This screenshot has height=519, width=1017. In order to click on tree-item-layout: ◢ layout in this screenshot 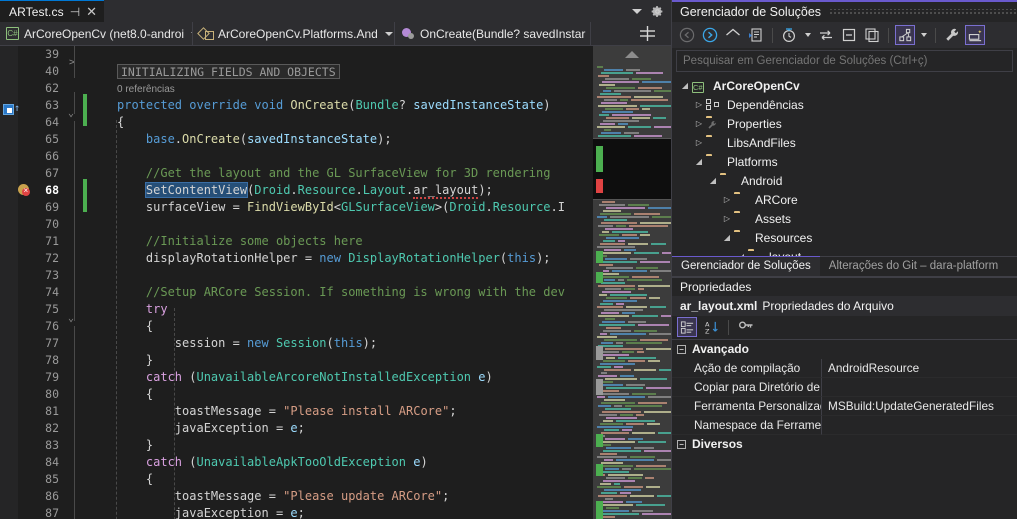, I will do `click(844, 251)`.